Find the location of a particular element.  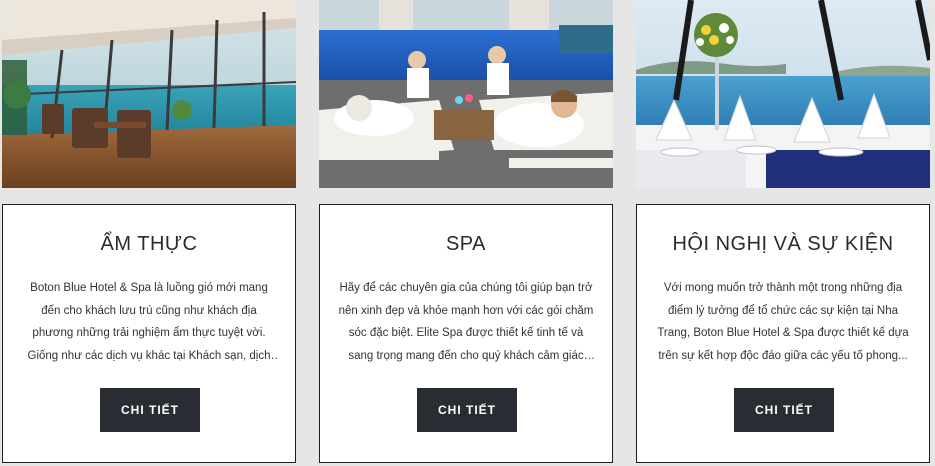

spa-photo-image is located at coordinates (466, 94).